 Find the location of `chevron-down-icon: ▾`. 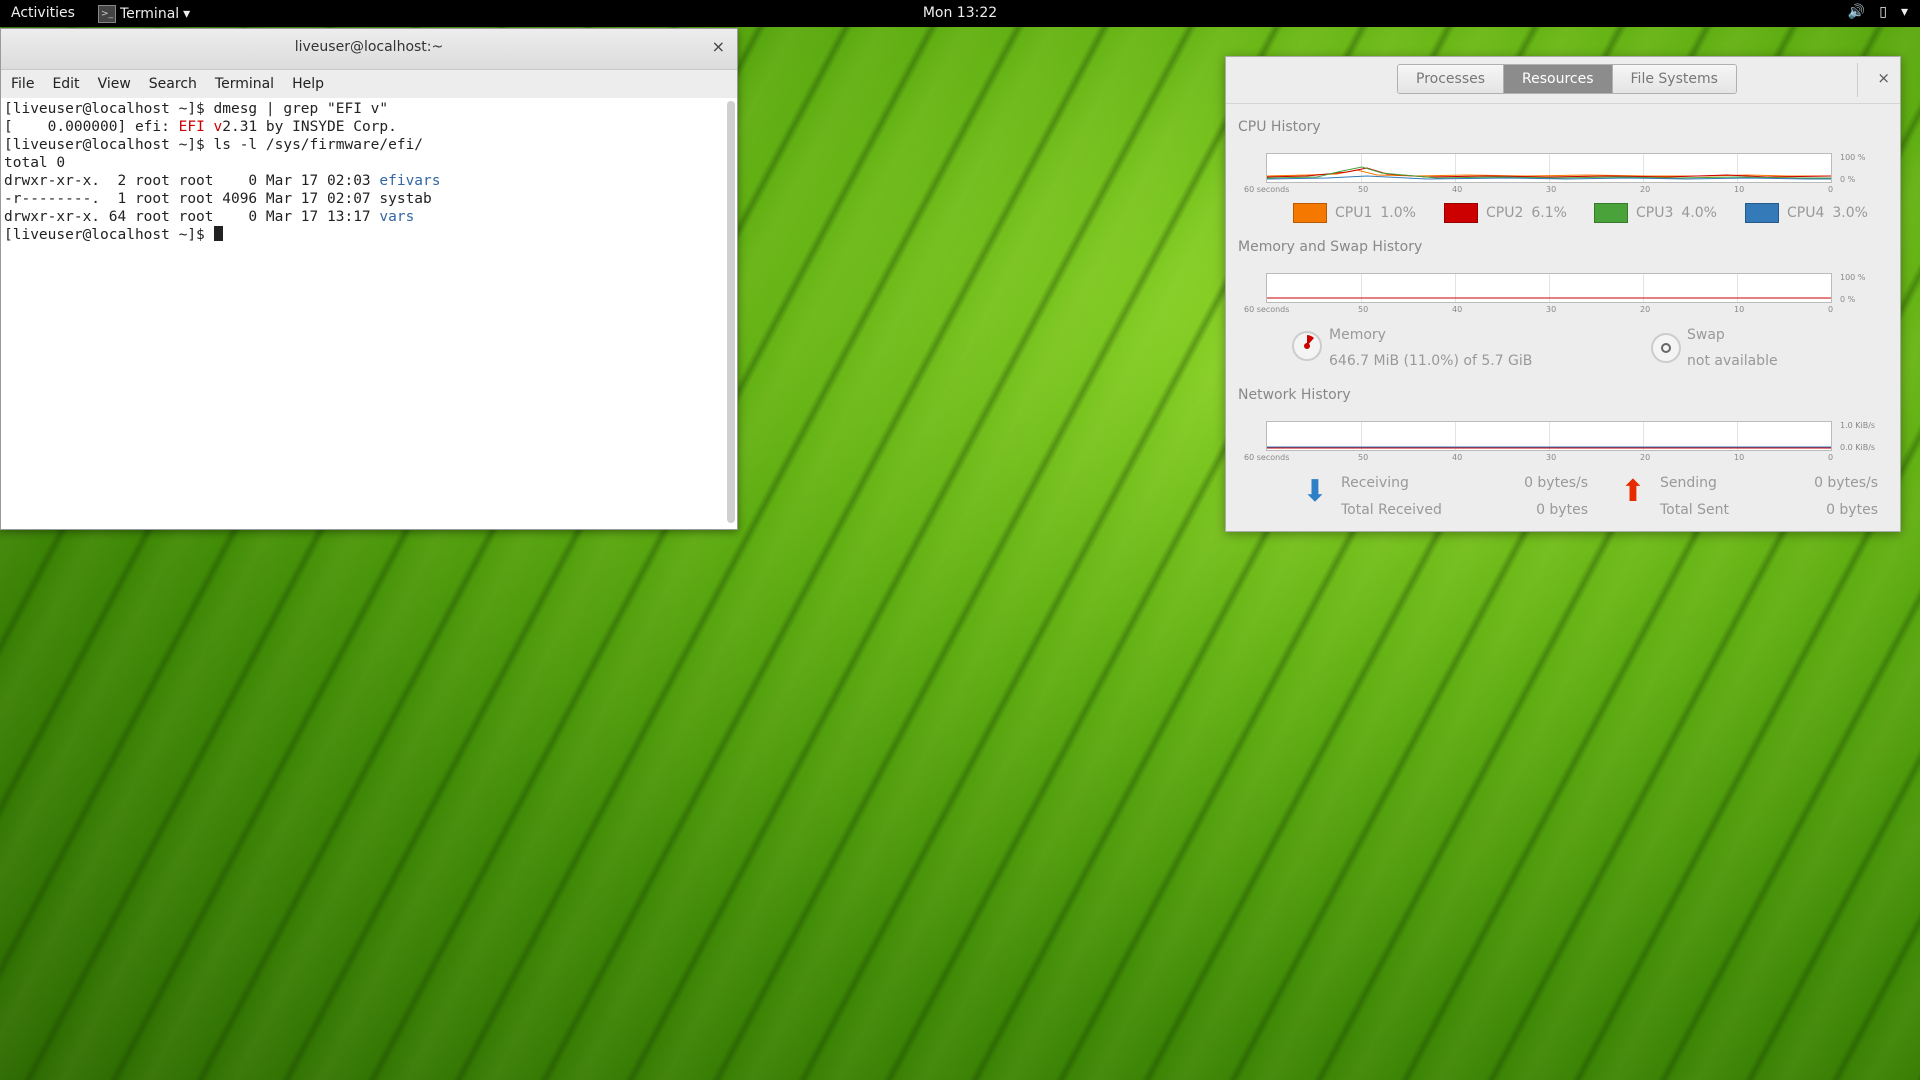

chevron-down-icon: ▾ is located at coordinates (187, 14).